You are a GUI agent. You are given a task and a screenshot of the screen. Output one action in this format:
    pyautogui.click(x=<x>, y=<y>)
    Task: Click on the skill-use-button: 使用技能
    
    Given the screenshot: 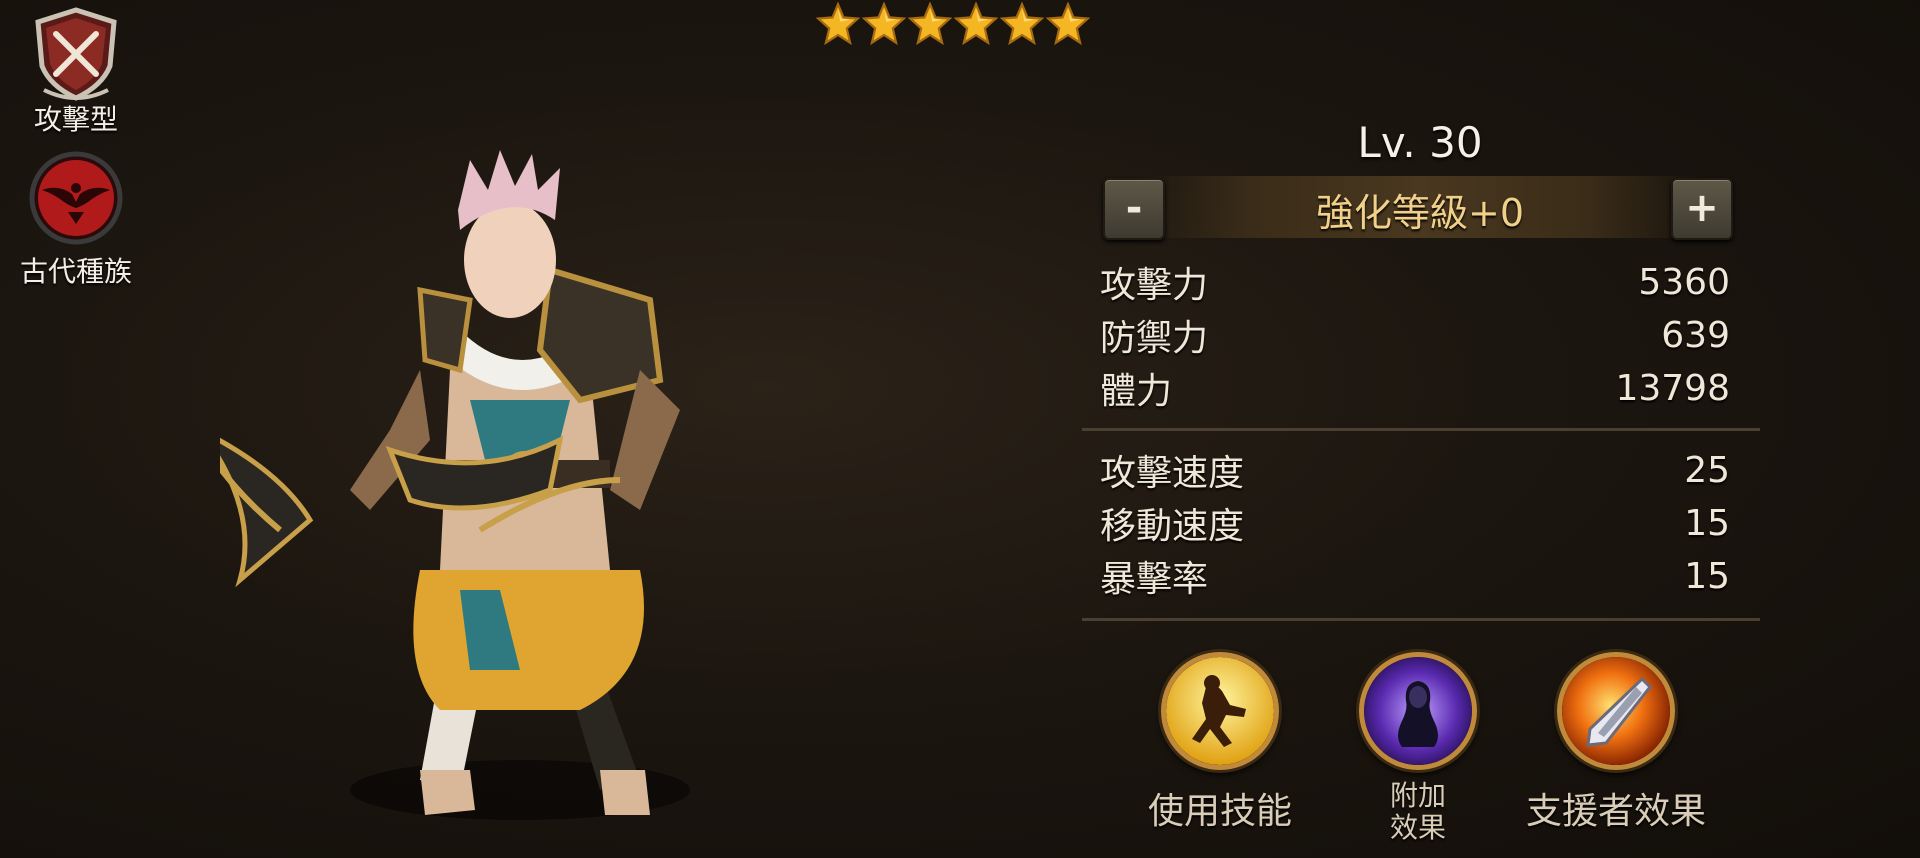 What is the action you would take?
    pyautogui.click(x=1220, y=743)
    